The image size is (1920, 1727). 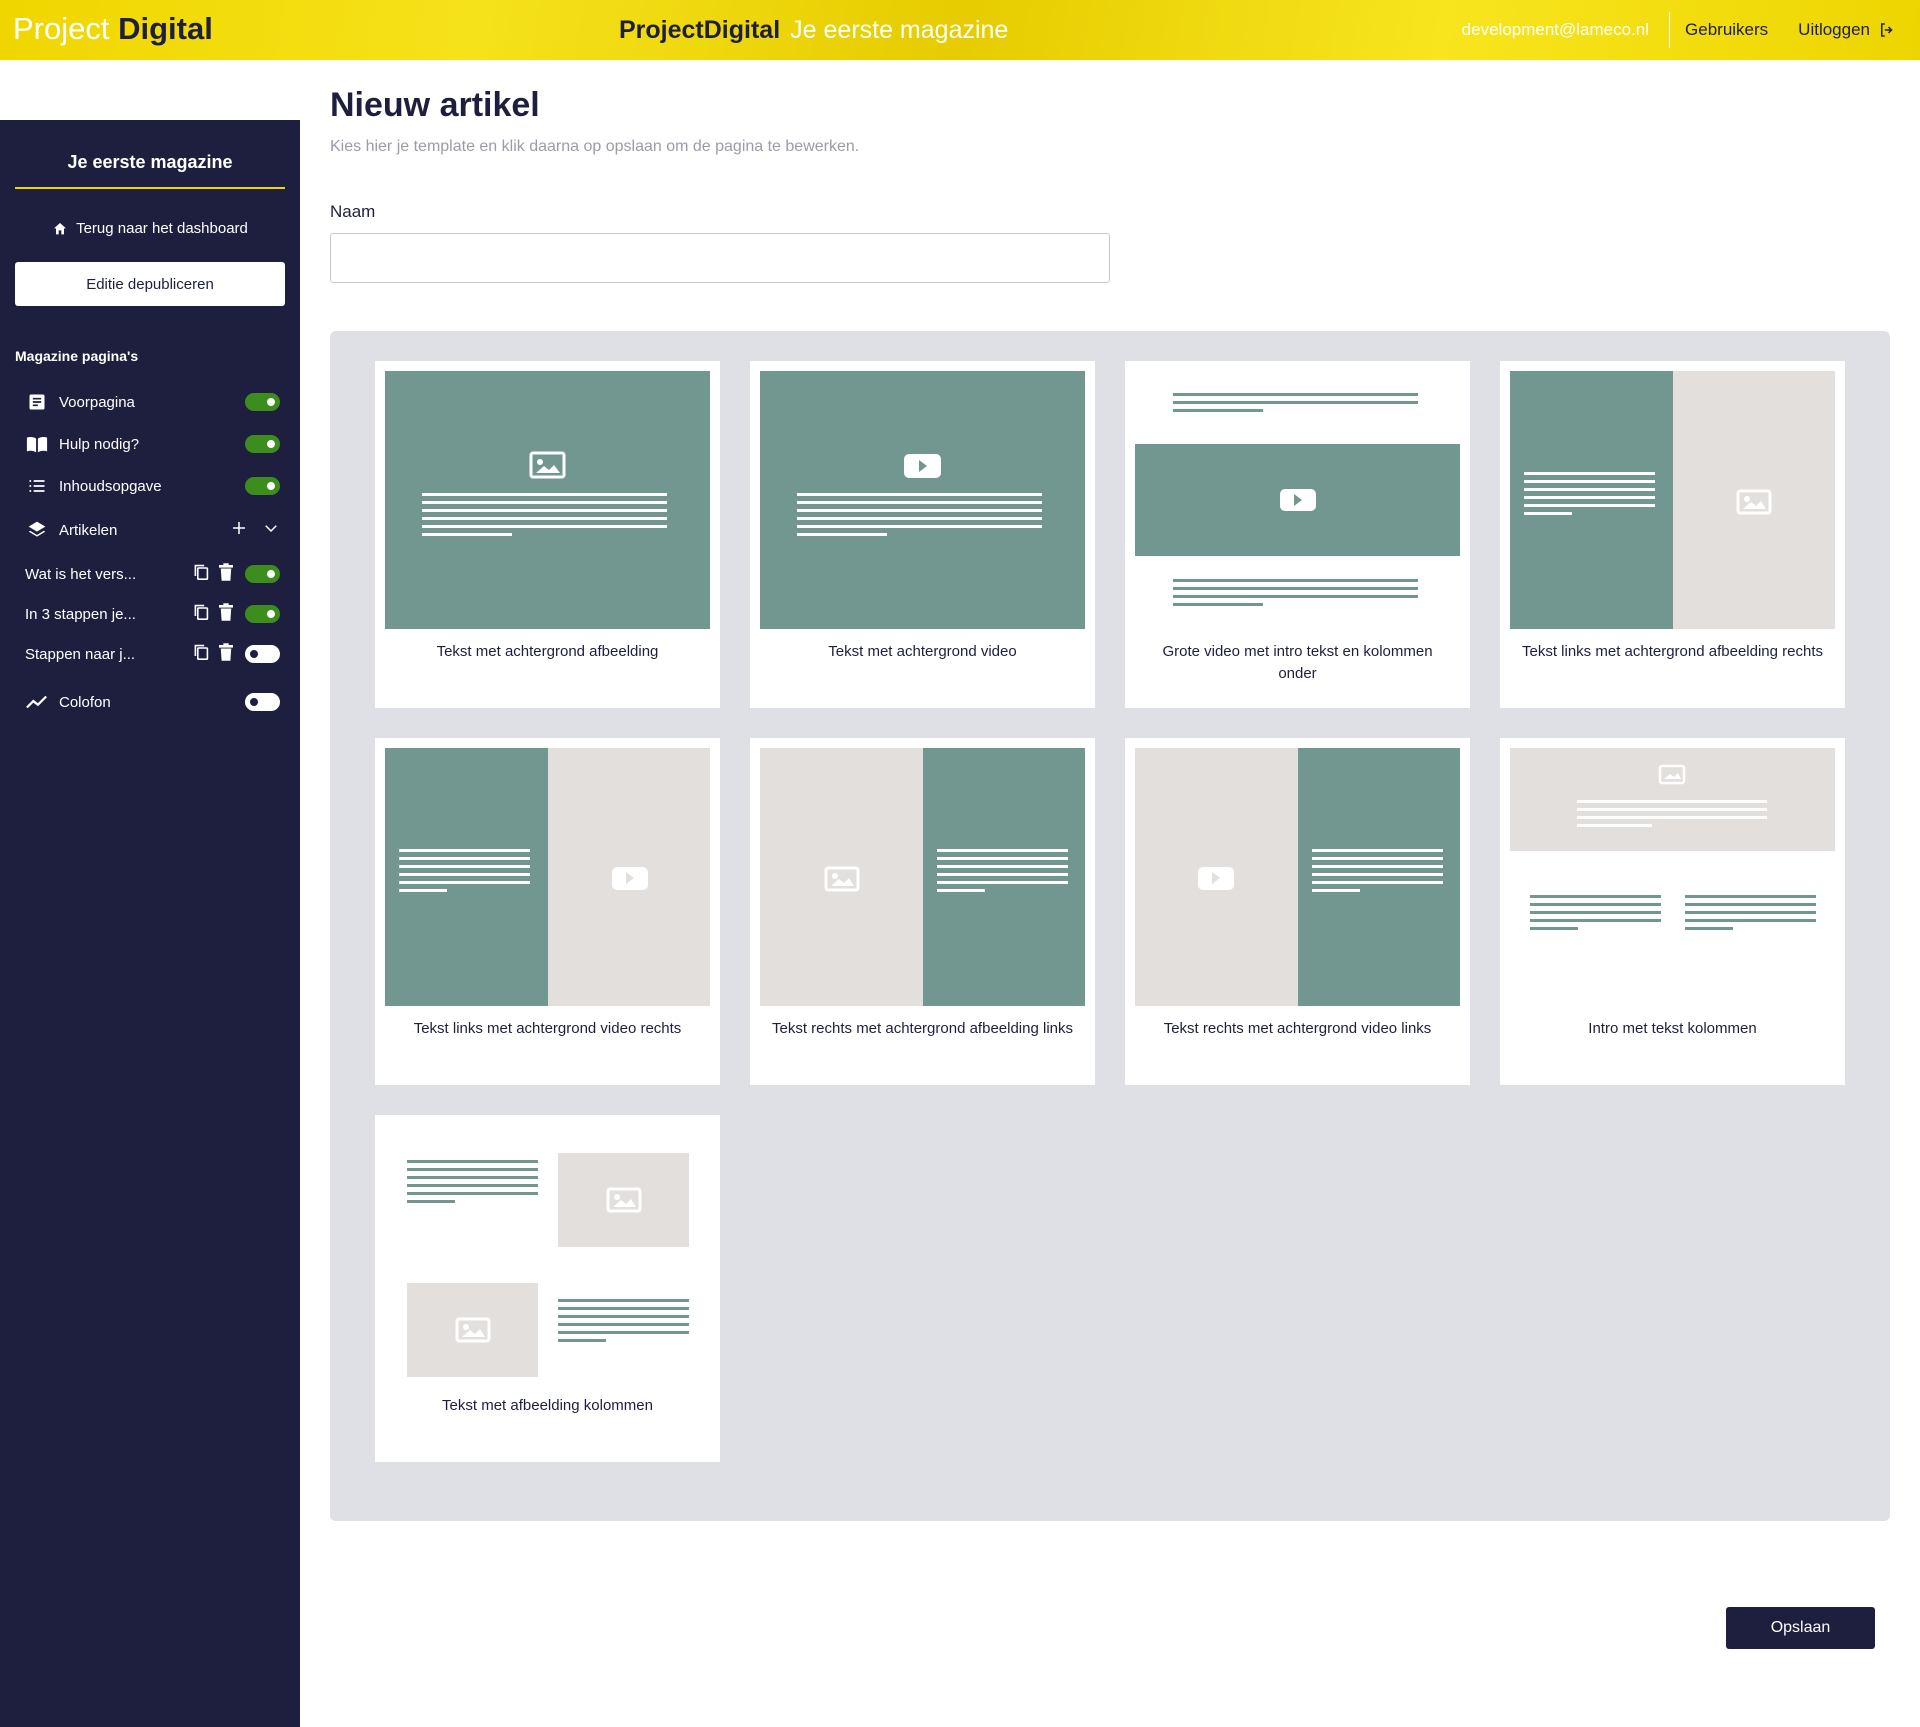 I want to click on app-title: ProjectDigital Je eerste magazine, so click(x=813, y=30).